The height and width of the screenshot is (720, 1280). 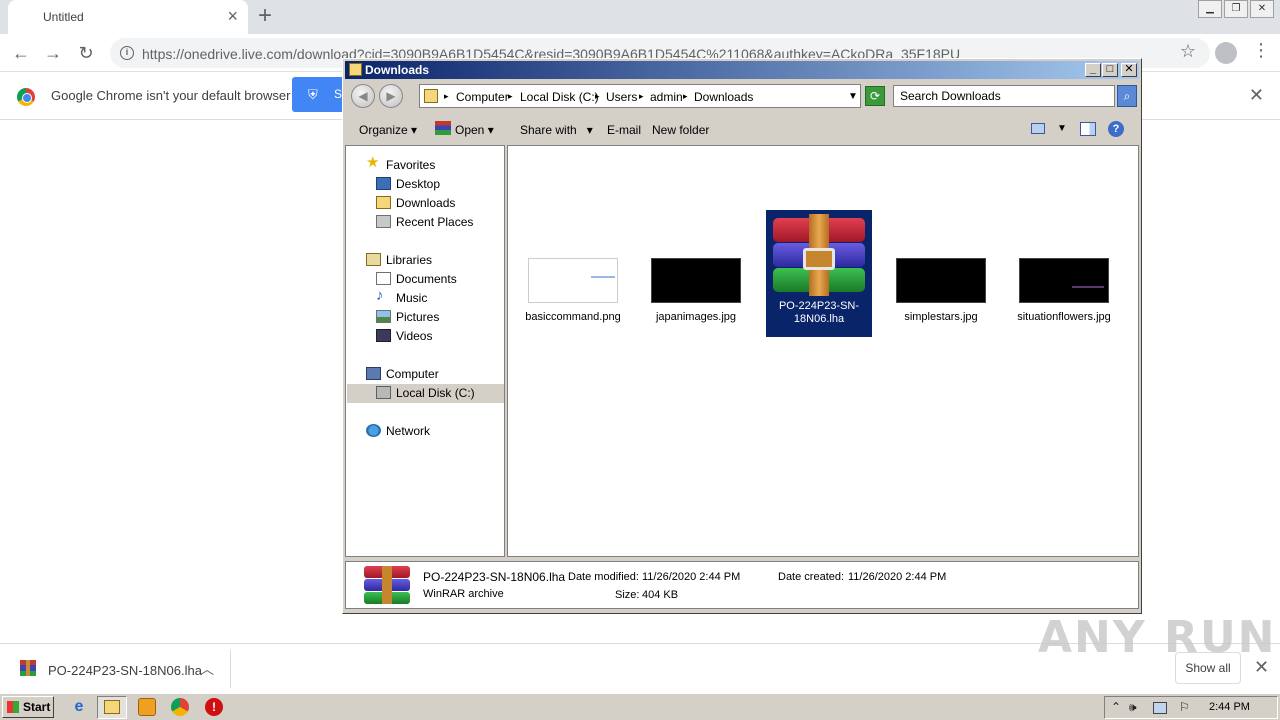 I want to click on nav-pictures: Pictures, so click(x=417, y=317).